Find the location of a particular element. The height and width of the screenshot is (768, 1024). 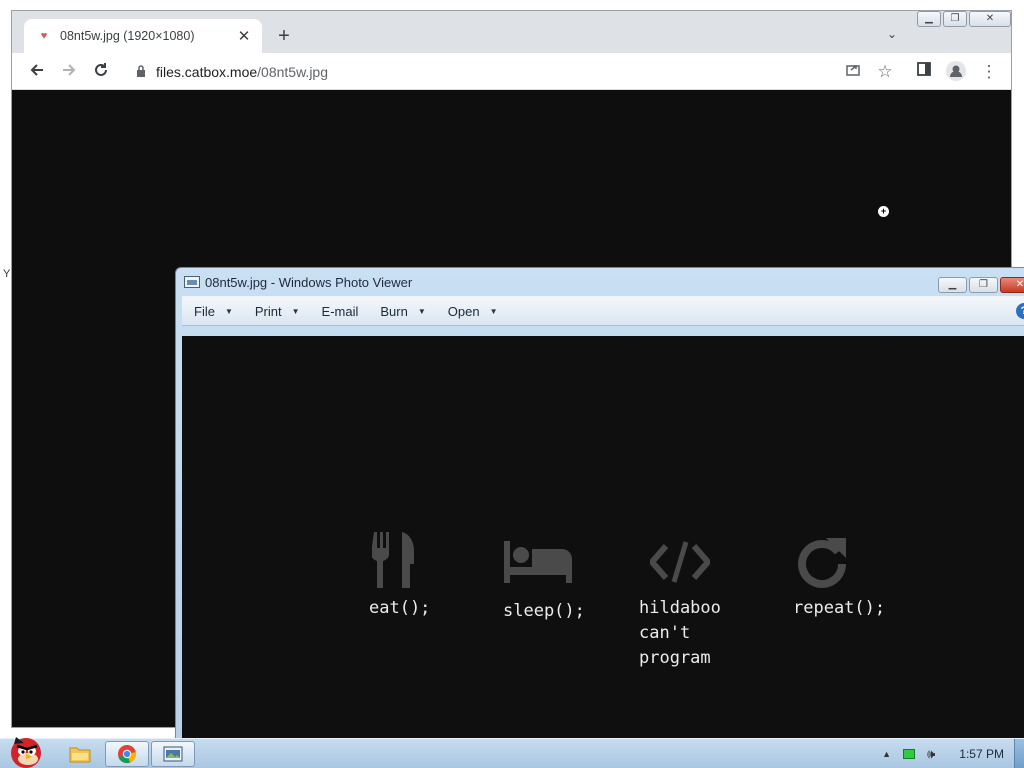

bookmark-star-icon: ☆ is located at coordinates (885, 72).